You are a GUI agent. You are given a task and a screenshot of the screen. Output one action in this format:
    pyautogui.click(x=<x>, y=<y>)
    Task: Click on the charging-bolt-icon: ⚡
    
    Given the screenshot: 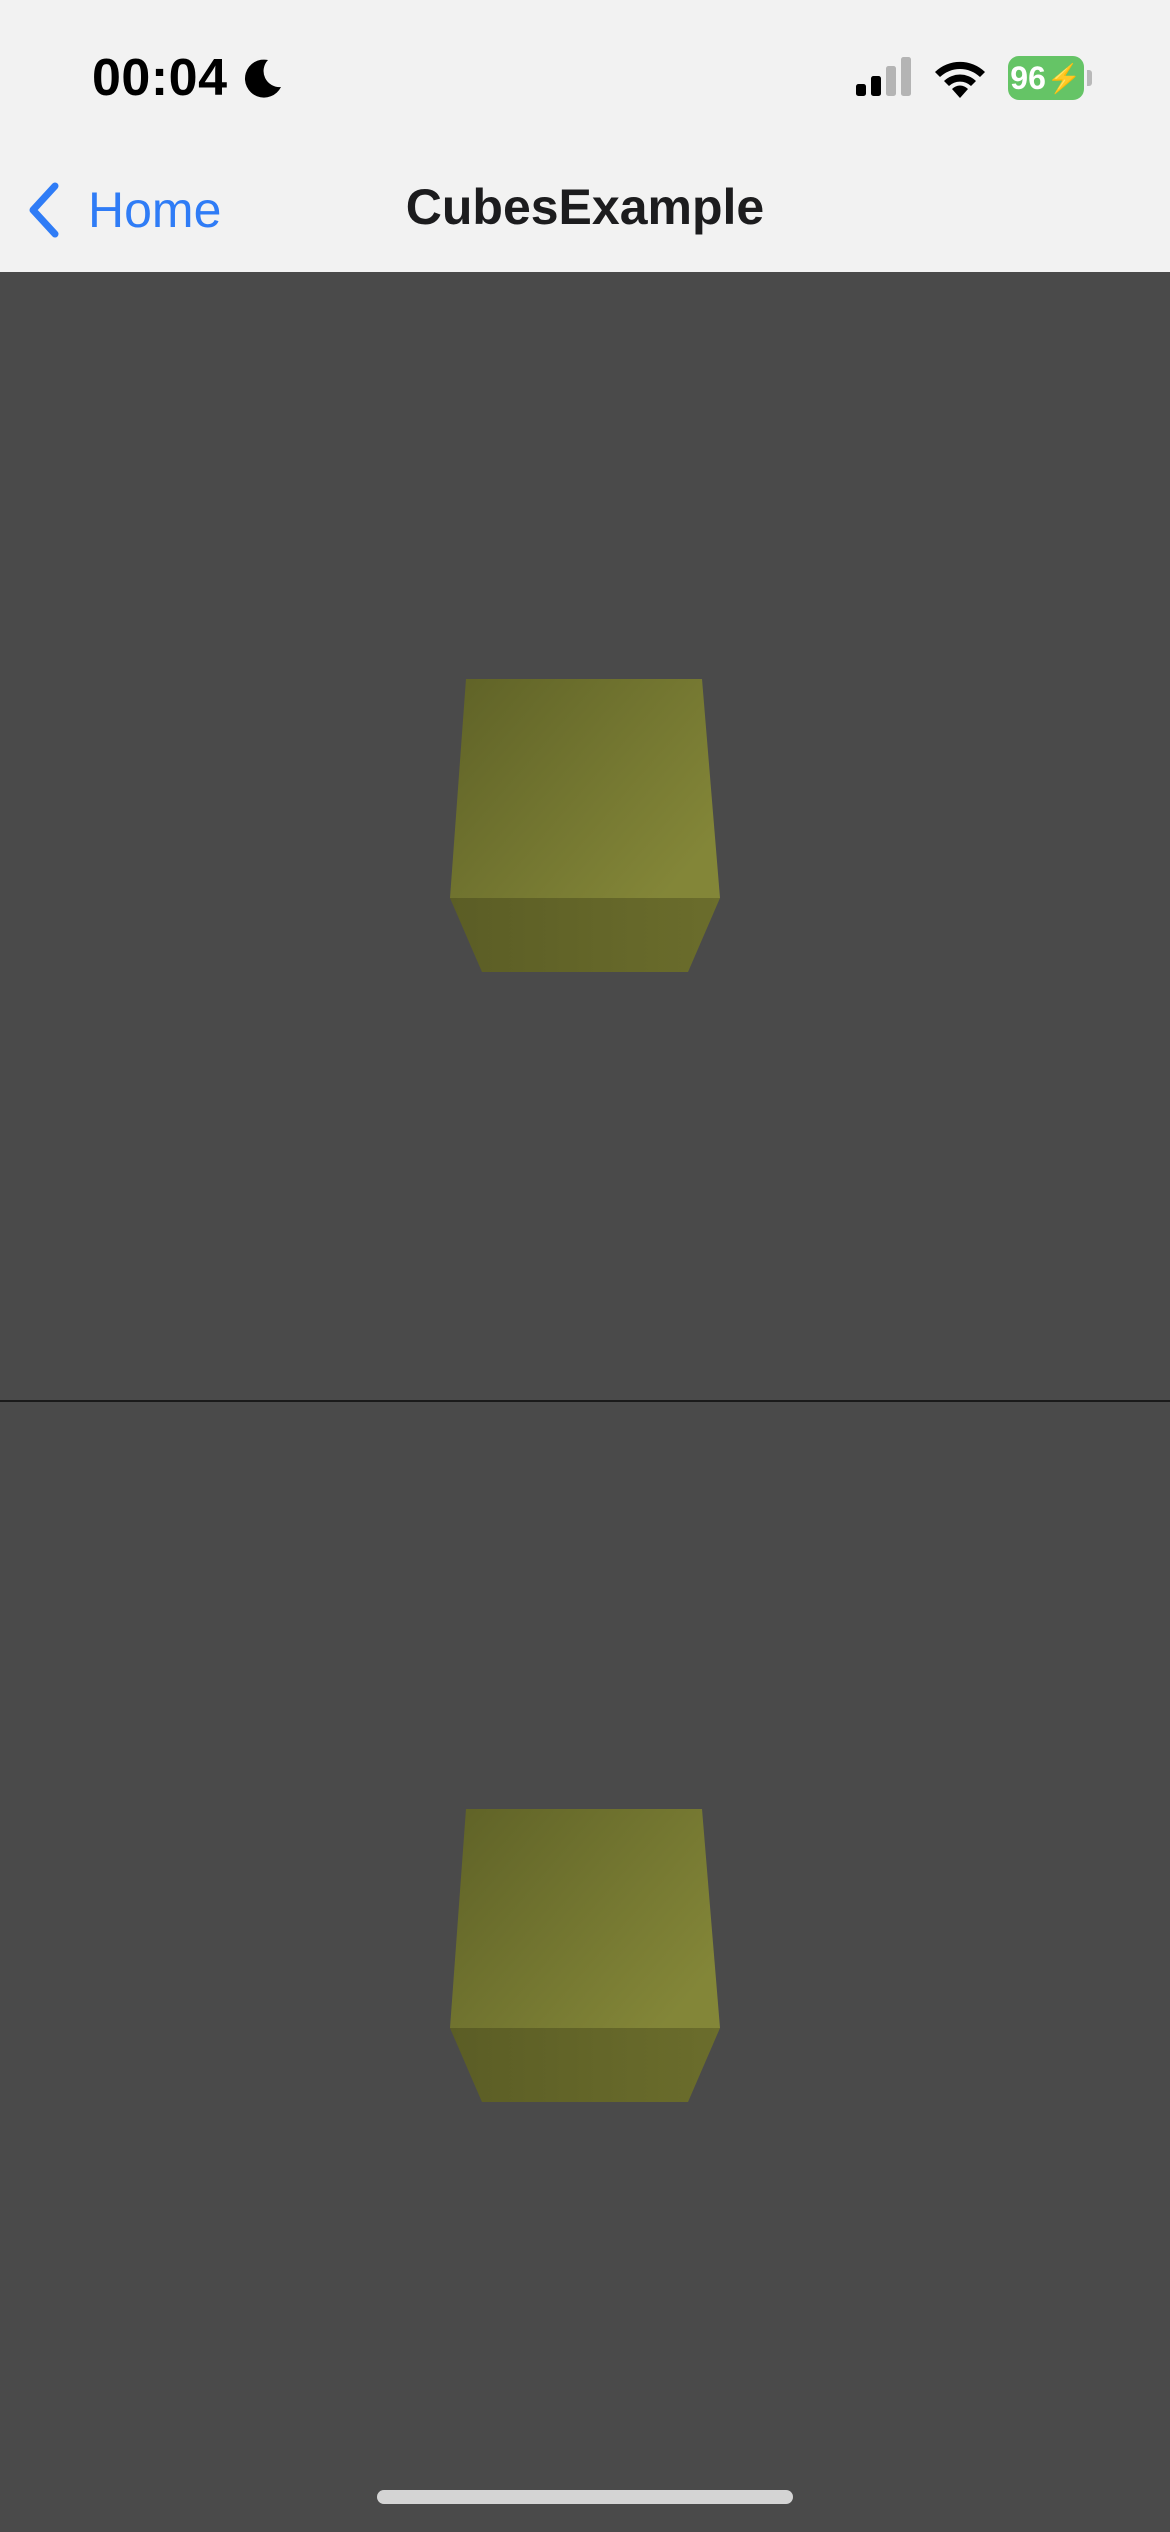 What is the action you would take?
    pyautogui.click(x=1064, y=78)
    